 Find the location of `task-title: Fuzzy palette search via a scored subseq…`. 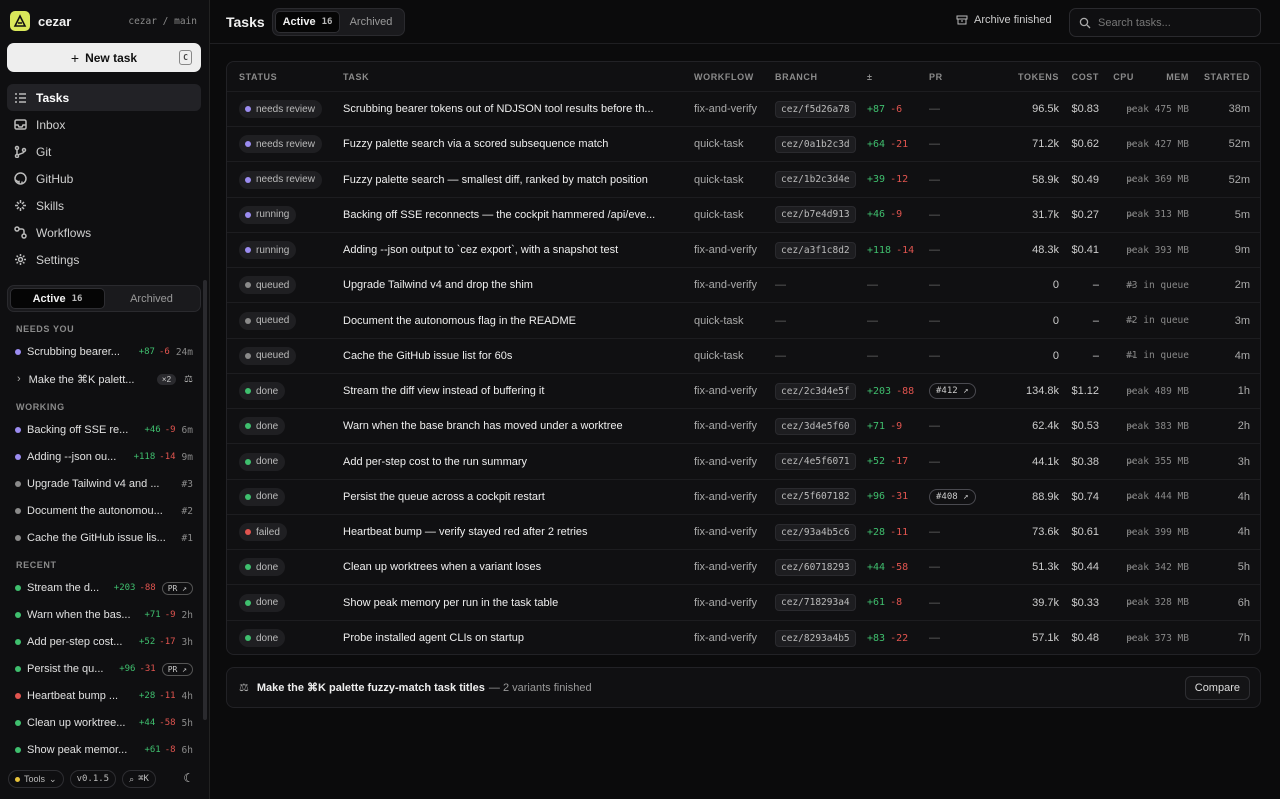

task-title: Fuzzy palette search via a scored subseq… is located at coordinates (476, 144).